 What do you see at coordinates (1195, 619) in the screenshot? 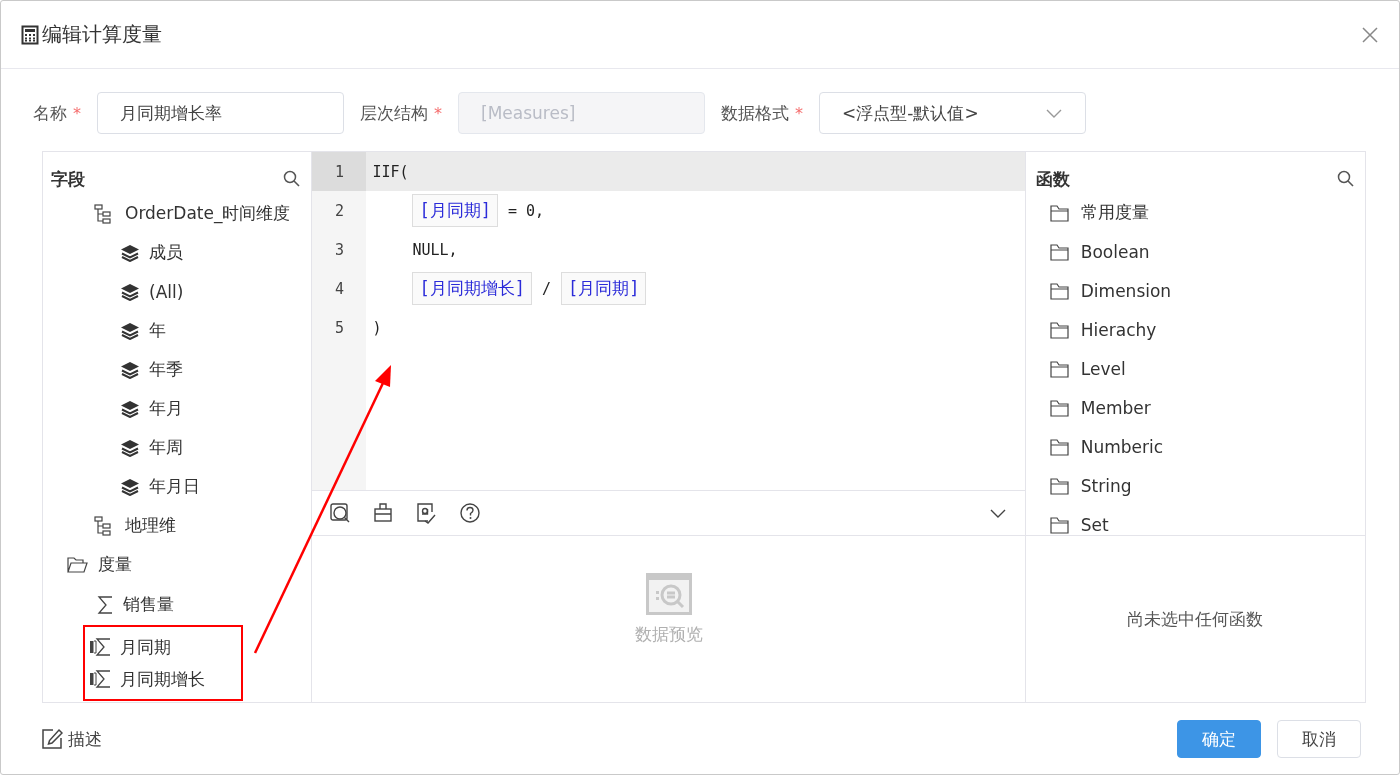
I see `empty-message: 尚未选中任何函数` at bounding box center [1195, 619].